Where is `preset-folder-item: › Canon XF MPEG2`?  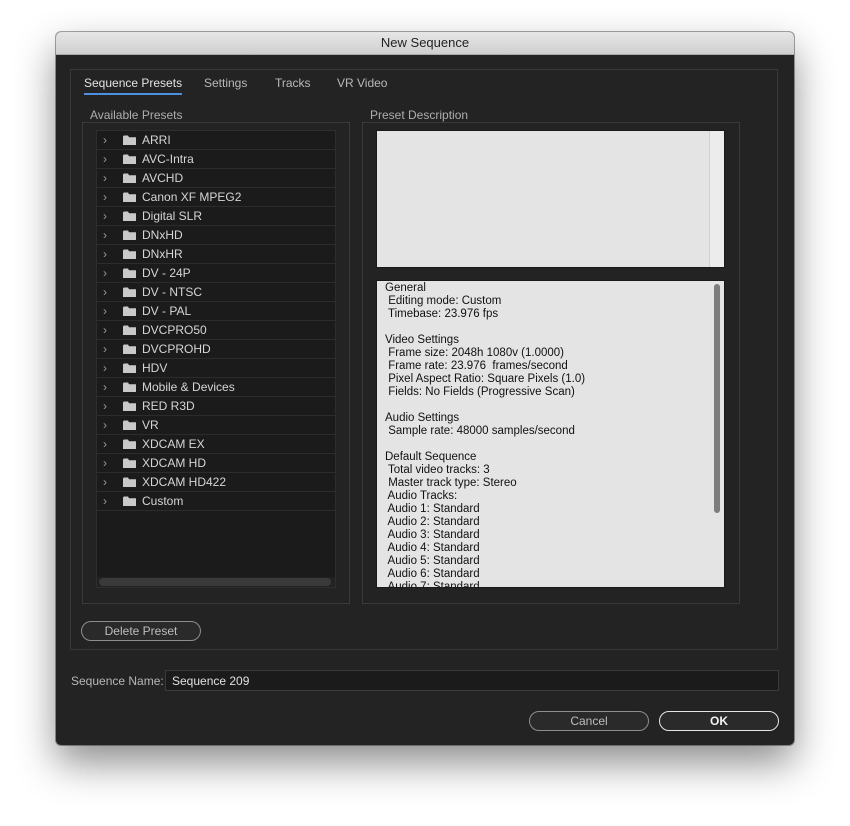
preset-folder-item: › Canon XF MPEG2 is located at coordinates (216, 197).